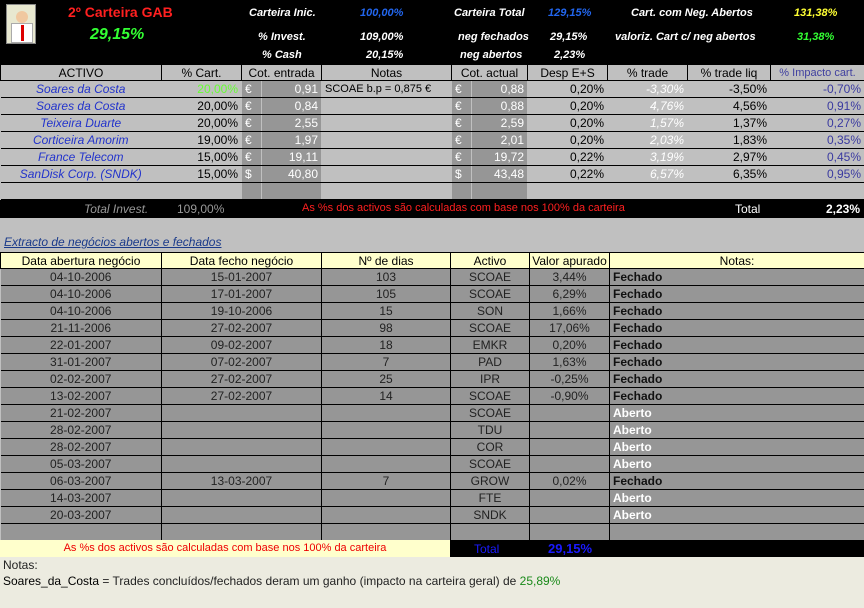 Image resolution: width=864 pixels, height=608 pixels. Describe the element at coordinates (729, 89) in the screenshot. I see `trade-liq-pct: -3,50%` at that location.